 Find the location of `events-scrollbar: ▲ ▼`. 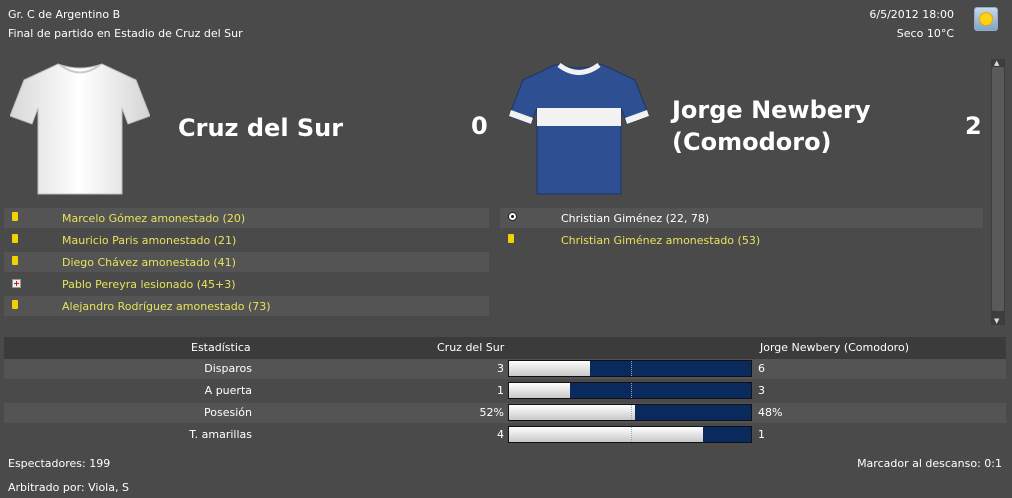

events-scrollbar: ▲ ▼ is located at coordinates (998, 192).